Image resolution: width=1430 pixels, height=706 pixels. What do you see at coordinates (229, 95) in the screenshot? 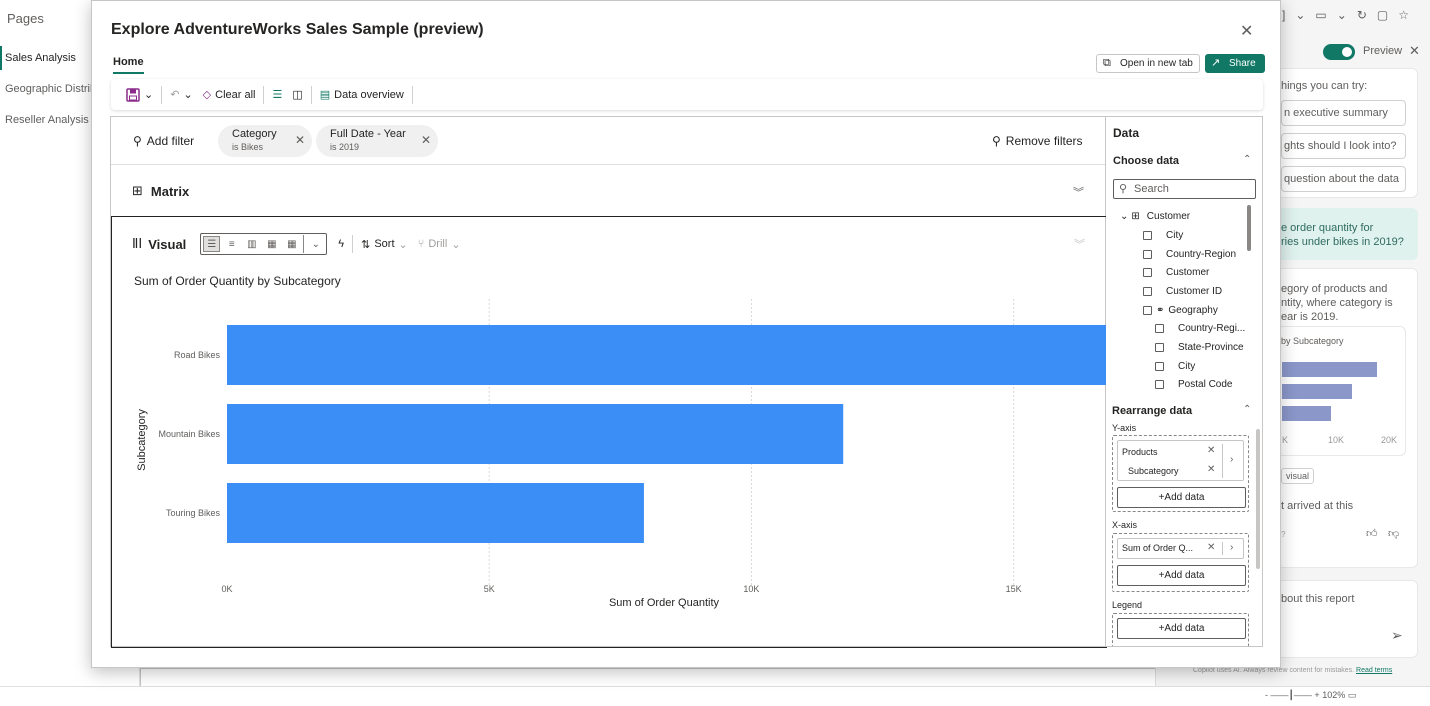
I see `clear-all-button: ◇ Clear all` at bounding box center [229, 95].